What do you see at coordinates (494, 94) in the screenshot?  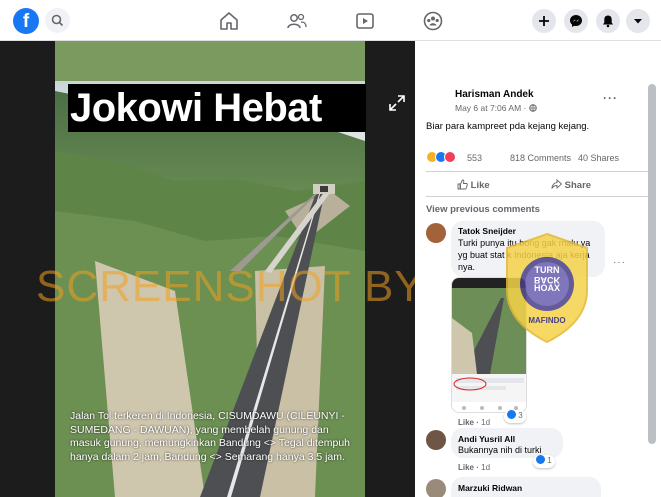 I see `post-author: Harisman Andek` at bounding box center [494, 94].